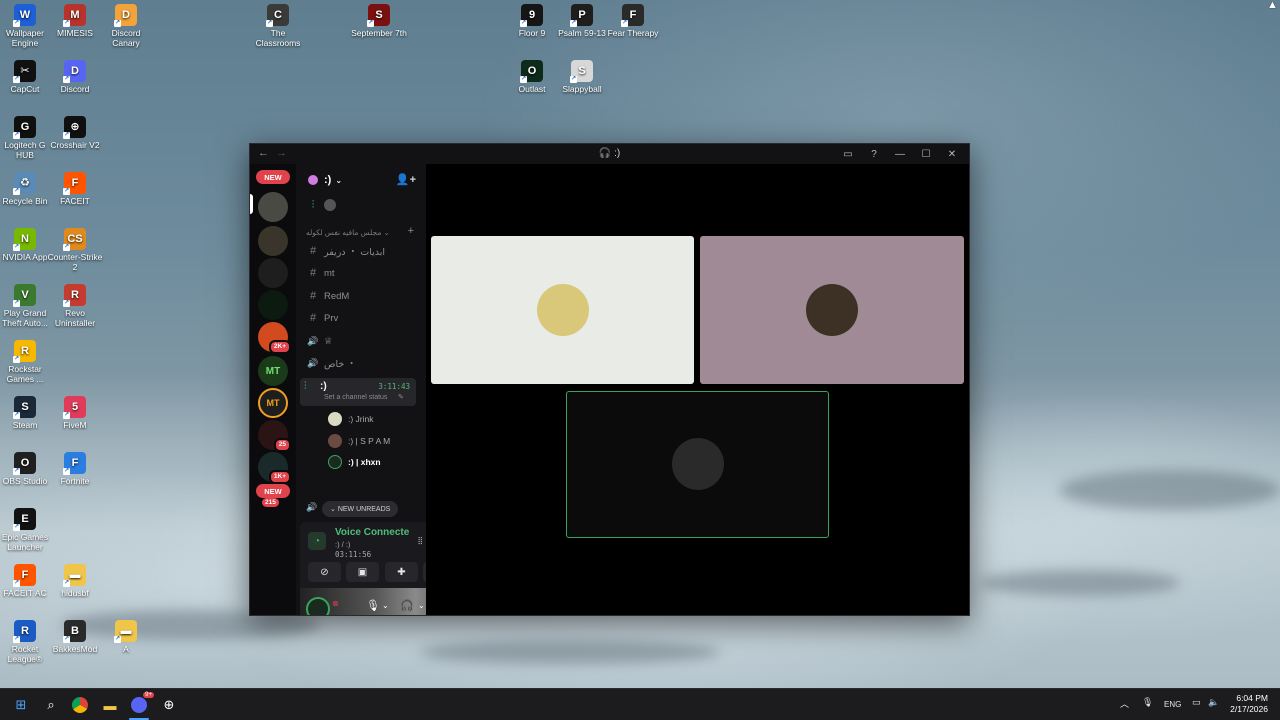 This screenshot has height=720, width=1280. What do you see at coordinates (394, 386) in the screenshot?
I see `call-timer: 3:11:43` at bounding box center [394, 386].